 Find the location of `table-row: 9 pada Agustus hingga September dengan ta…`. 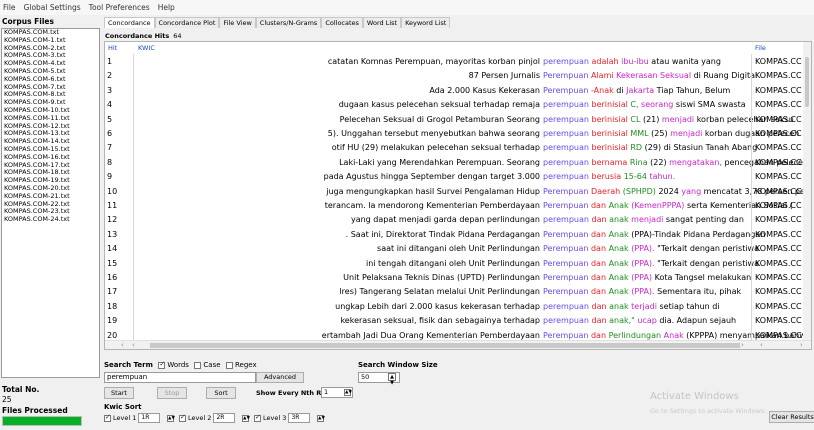

table-row: 9 pada Agustus hingga September dengan ta… is located at coordinates (455, 177).